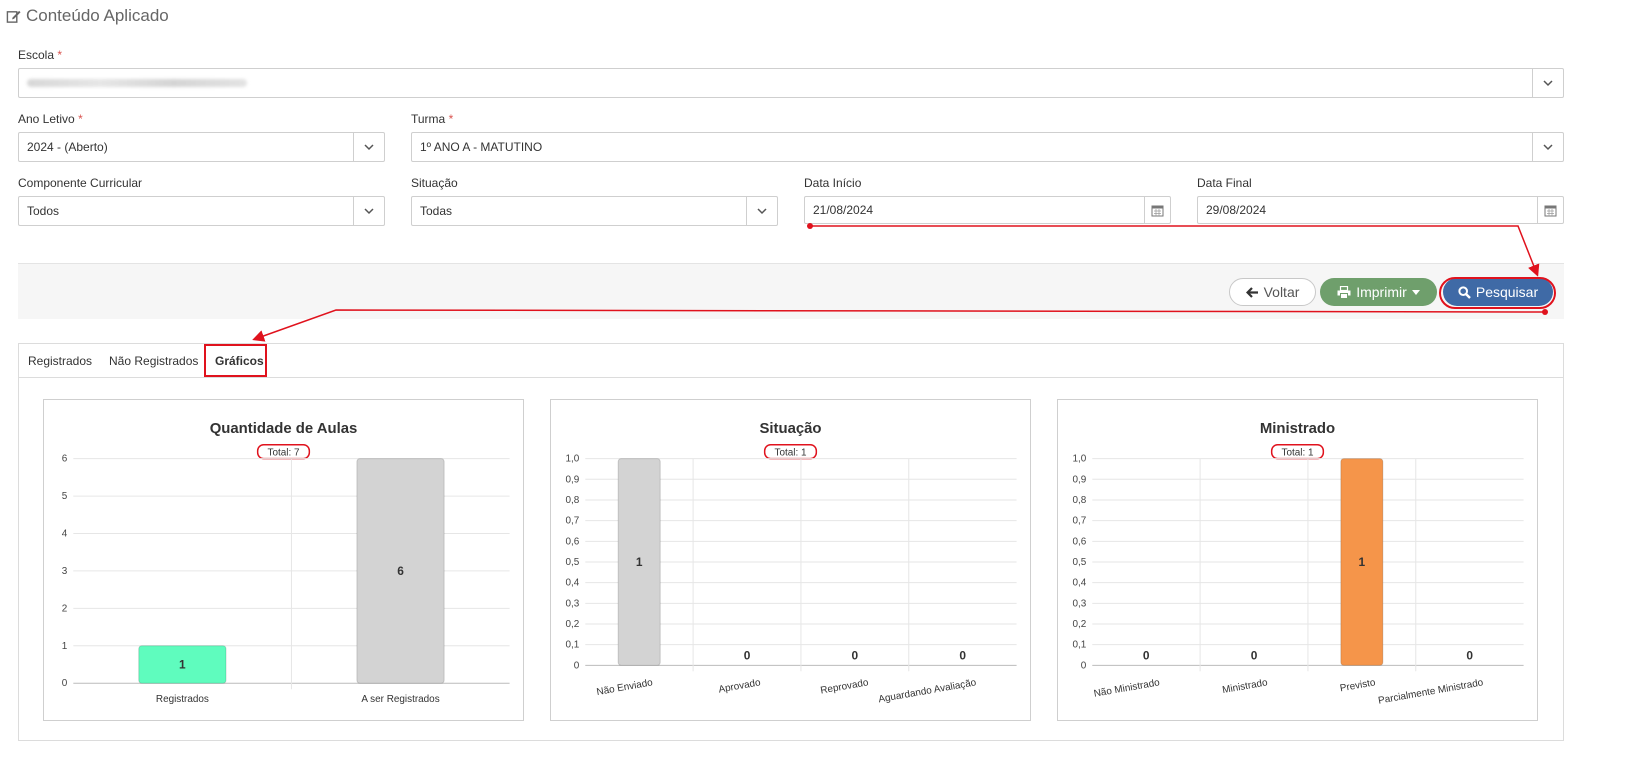  I want to click on tab-graficos: Gráficos, so click(239, 361).